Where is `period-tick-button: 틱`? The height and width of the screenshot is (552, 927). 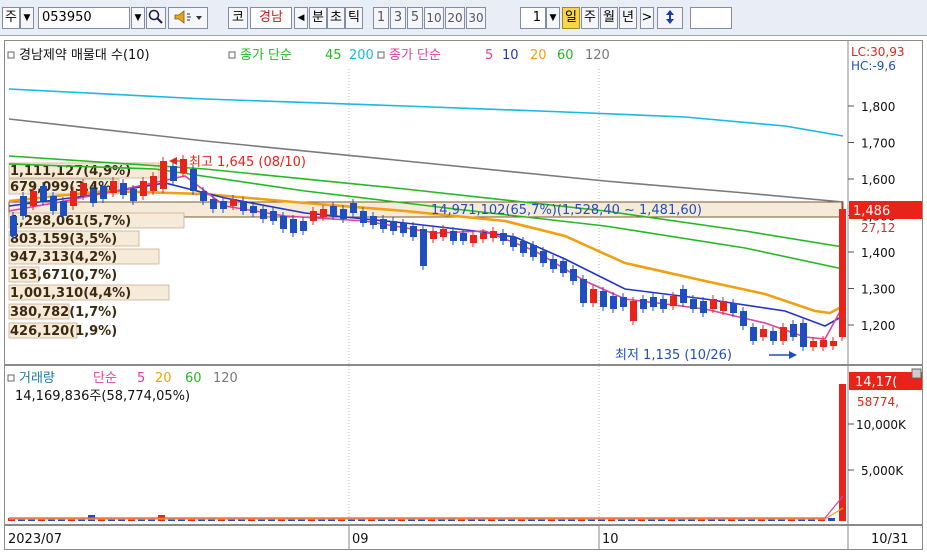 period-tick-button: 틱 is located at coordinates (354, 18).